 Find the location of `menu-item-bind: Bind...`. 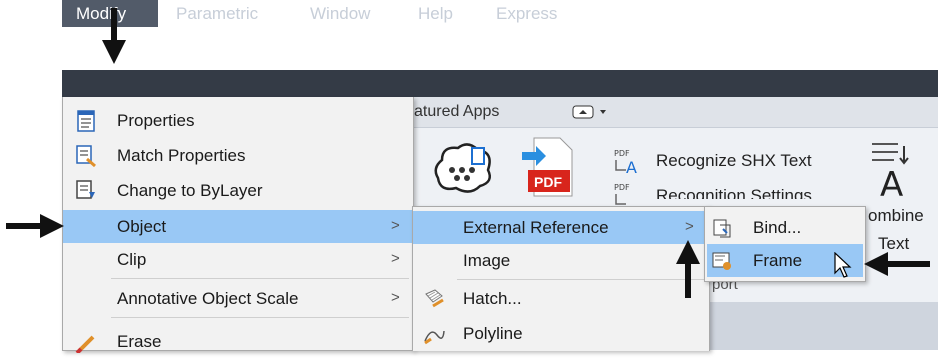

menu-item-bind: Bind... is located at coordinates (785, 227).